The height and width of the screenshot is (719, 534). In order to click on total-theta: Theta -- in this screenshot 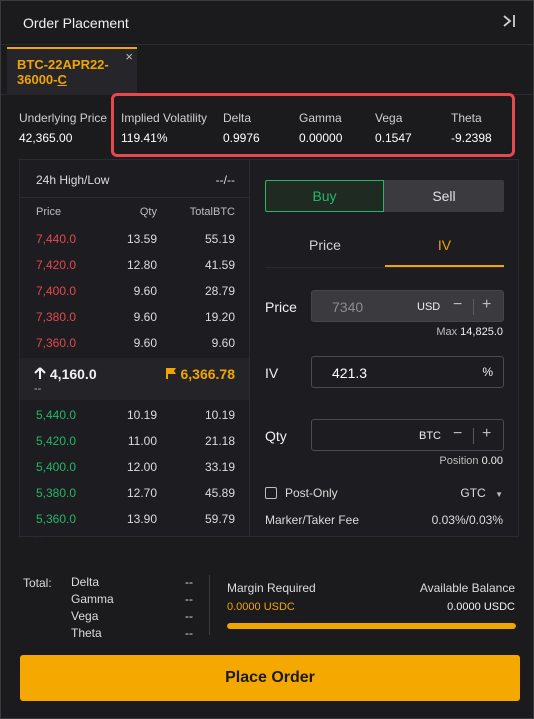, I will do `click(132, 633)`.